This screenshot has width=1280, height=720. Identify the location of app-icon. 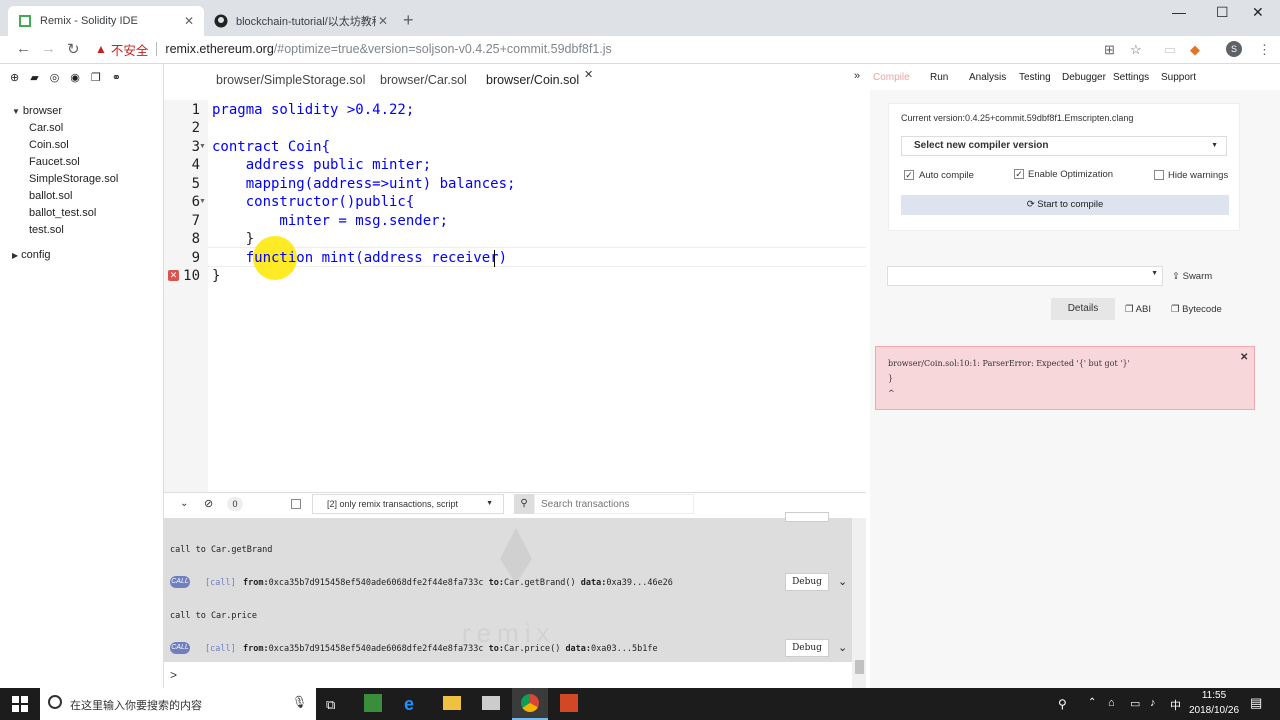
(491, 703).